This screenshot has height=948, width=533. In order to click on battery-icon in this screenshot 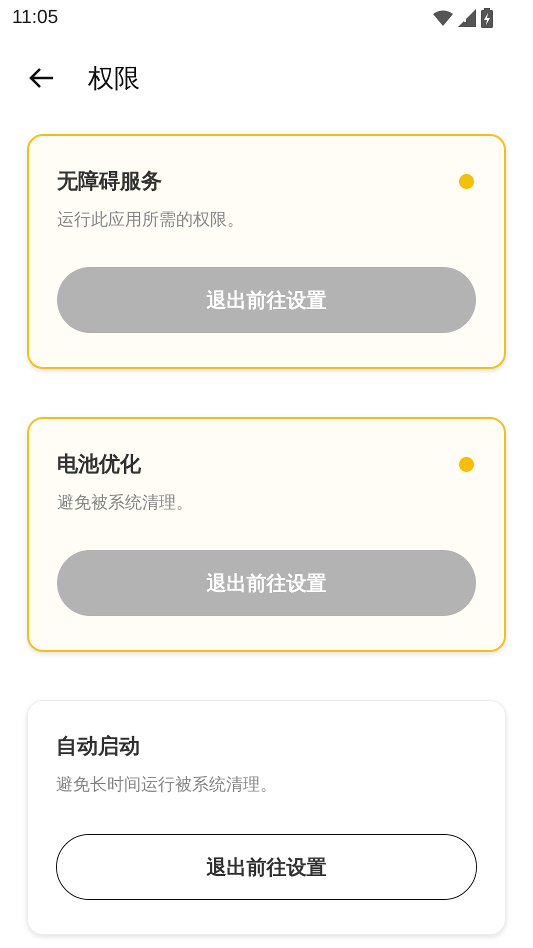, I will do `click(487, 18)`.